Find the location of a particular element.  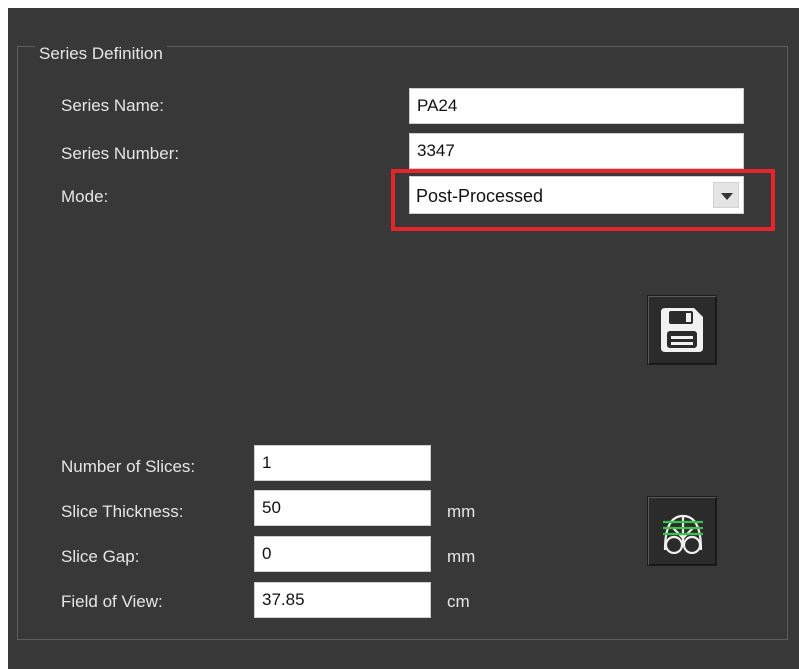

number-of-slices-input is located at coordinates (342, 463).